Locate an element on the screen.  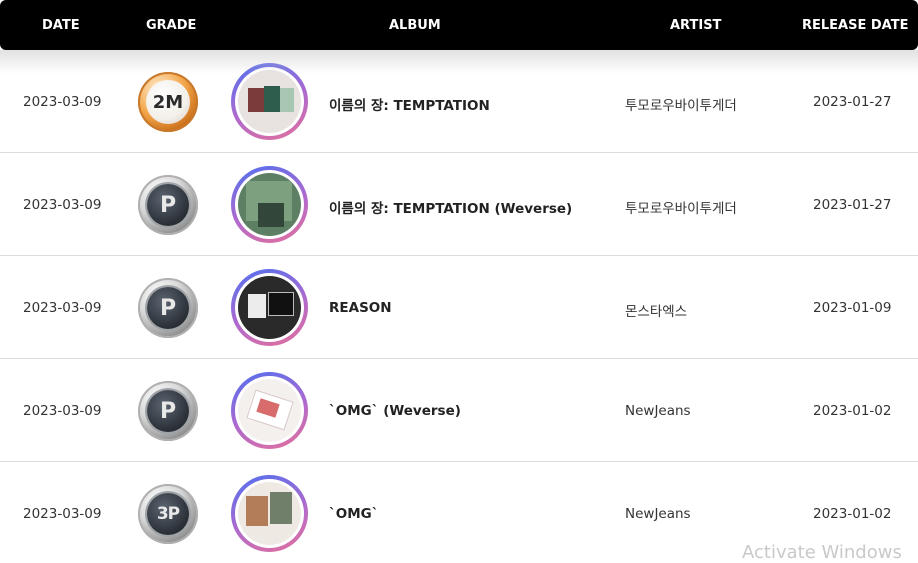
grade-label: 2M is located at coordinates (168, 102).